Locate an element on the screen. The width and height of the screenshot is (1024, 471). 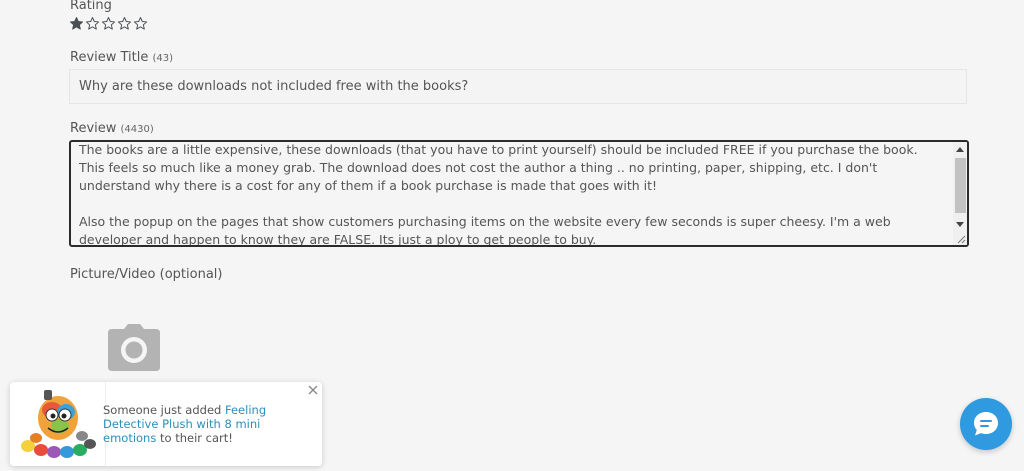
product-name-line2: Detective Plush with 8 mini is located at coordinates (182, 424).